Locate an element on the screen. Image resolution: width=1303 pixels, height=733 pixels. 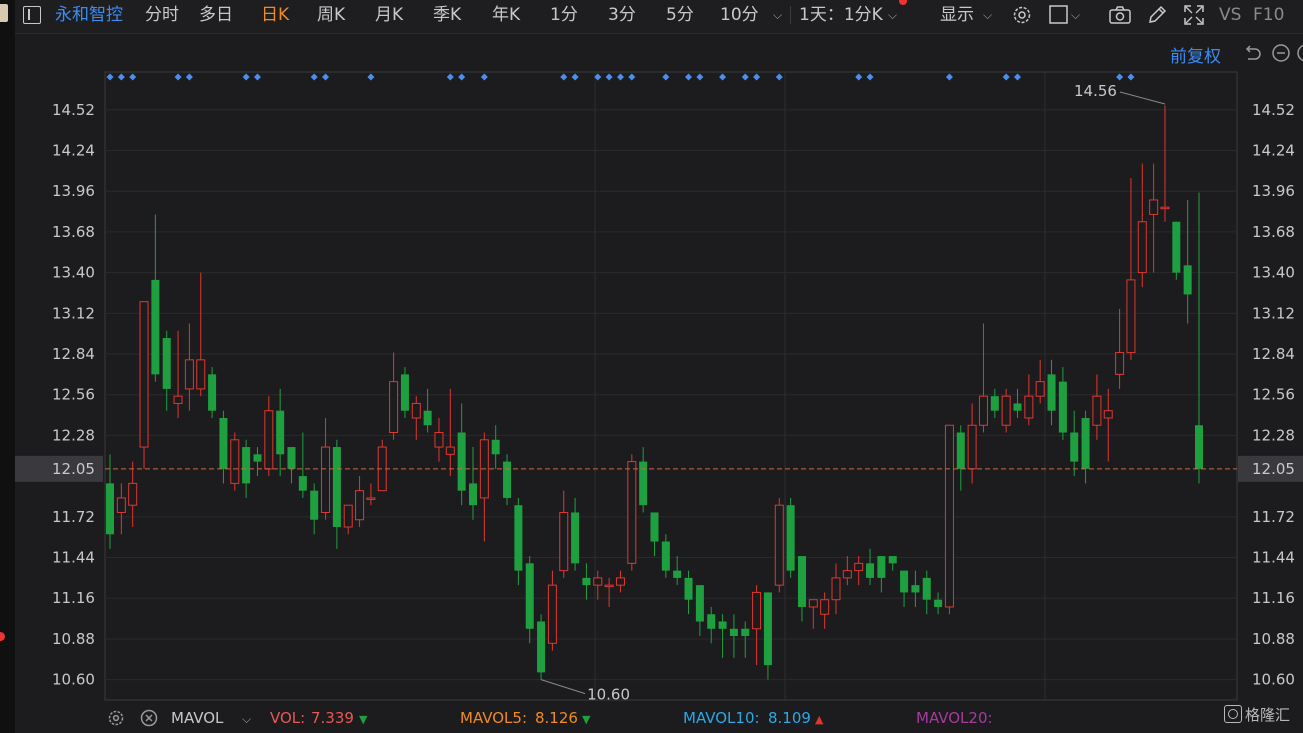
tab-1min: 1分 is located at coordinates (564, 15).